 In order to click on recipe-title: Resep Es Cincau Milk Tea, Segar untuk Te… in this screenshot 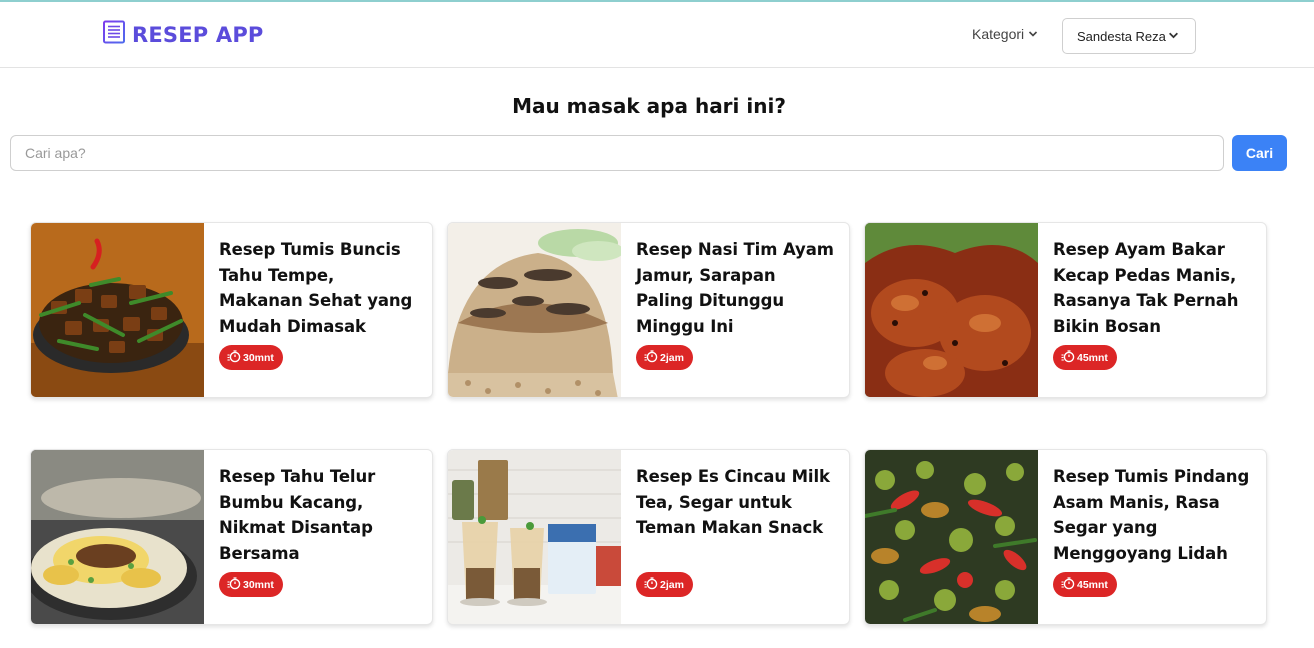, I will do `click(736, 502)`.